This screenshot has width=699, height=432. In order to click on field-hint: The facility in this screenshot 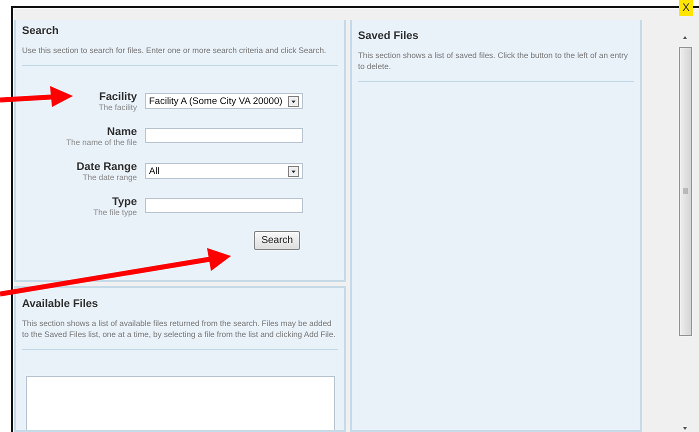, I will do `click(117, 108)`.